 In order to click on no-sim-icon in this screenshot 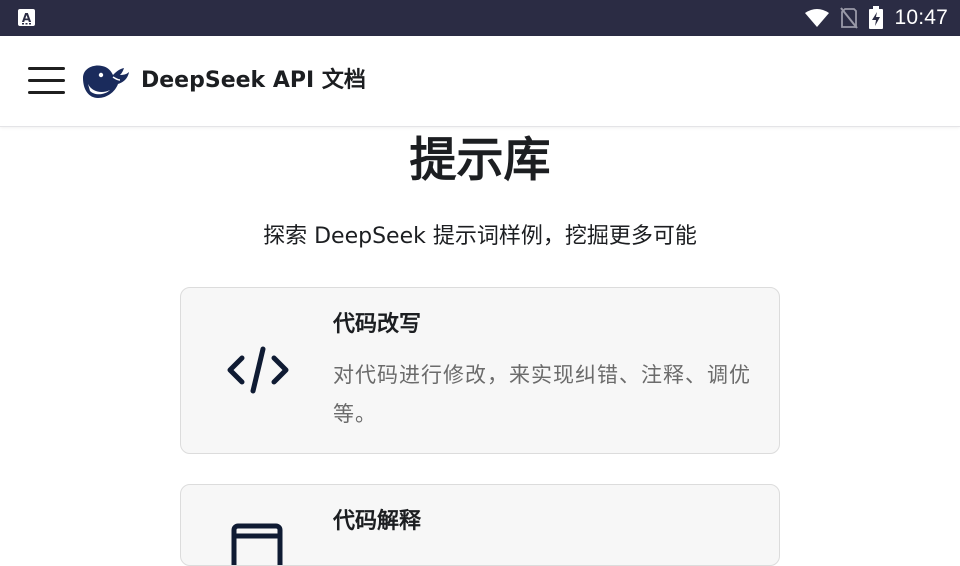, I will do `click(849, 18)`.